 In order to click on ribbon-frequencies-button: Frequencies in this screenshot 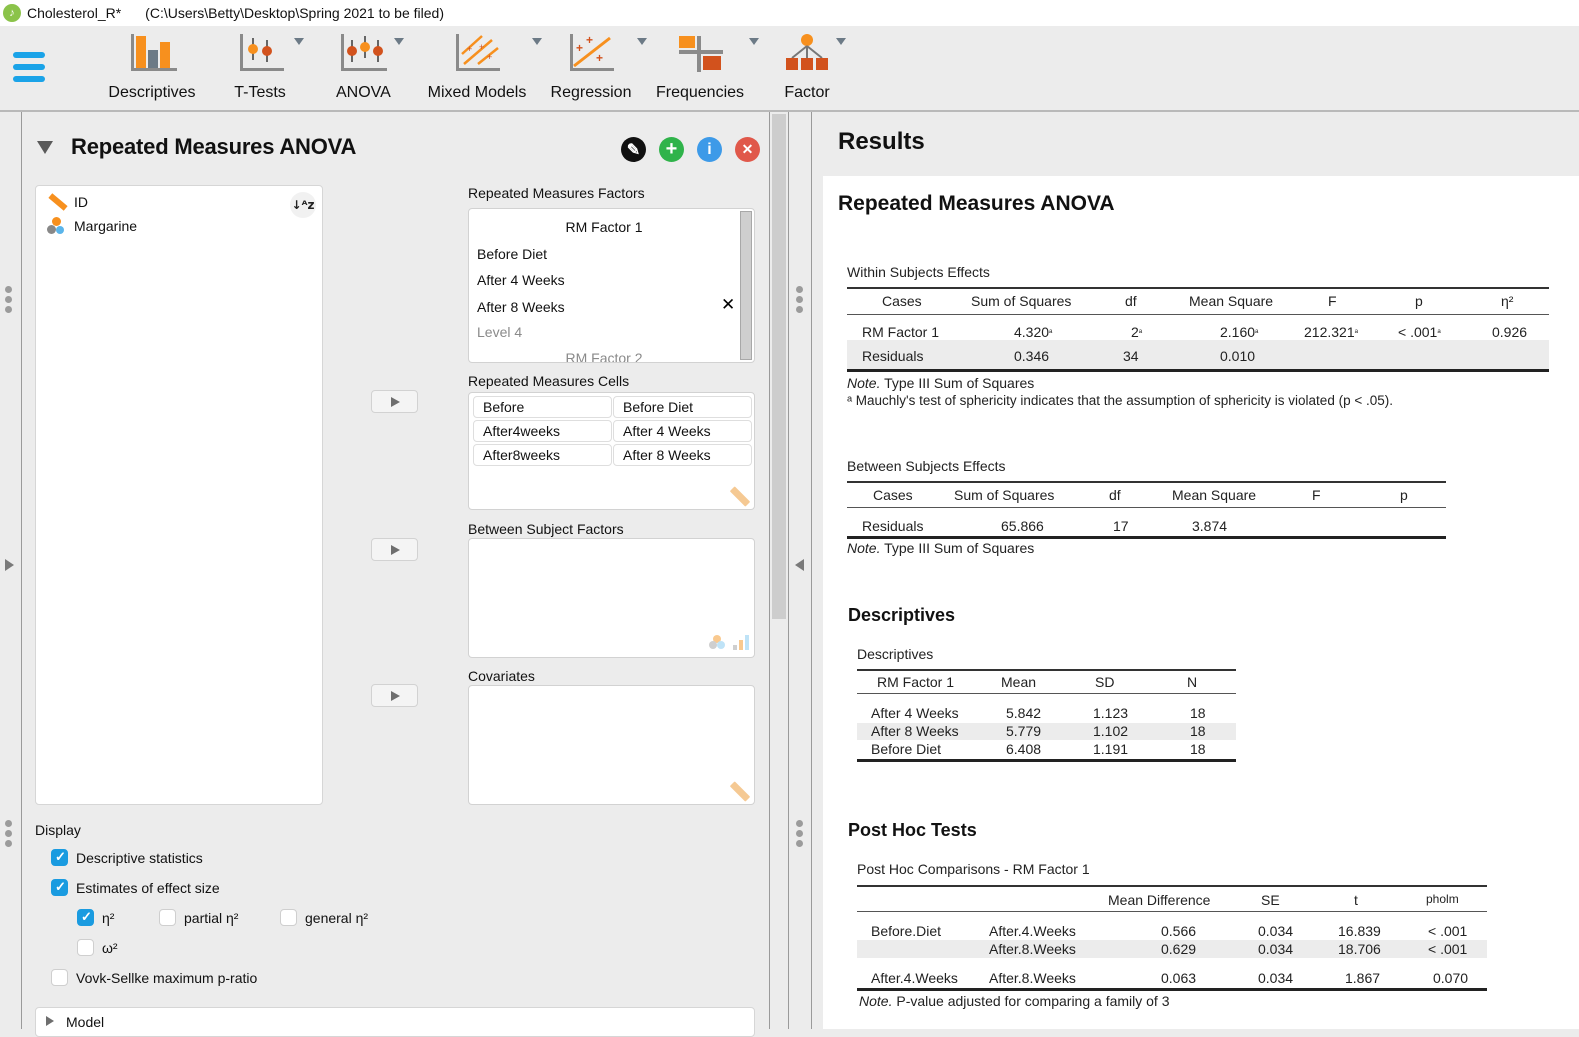, I will do `click(707, 69)`.